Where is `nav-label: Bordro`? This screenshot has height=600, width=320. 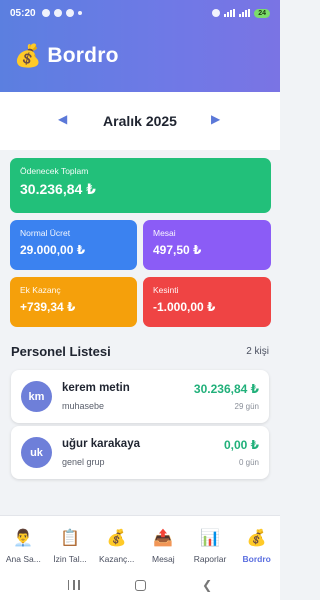 nav-label: Bordro is located at coordinates (256, 559).